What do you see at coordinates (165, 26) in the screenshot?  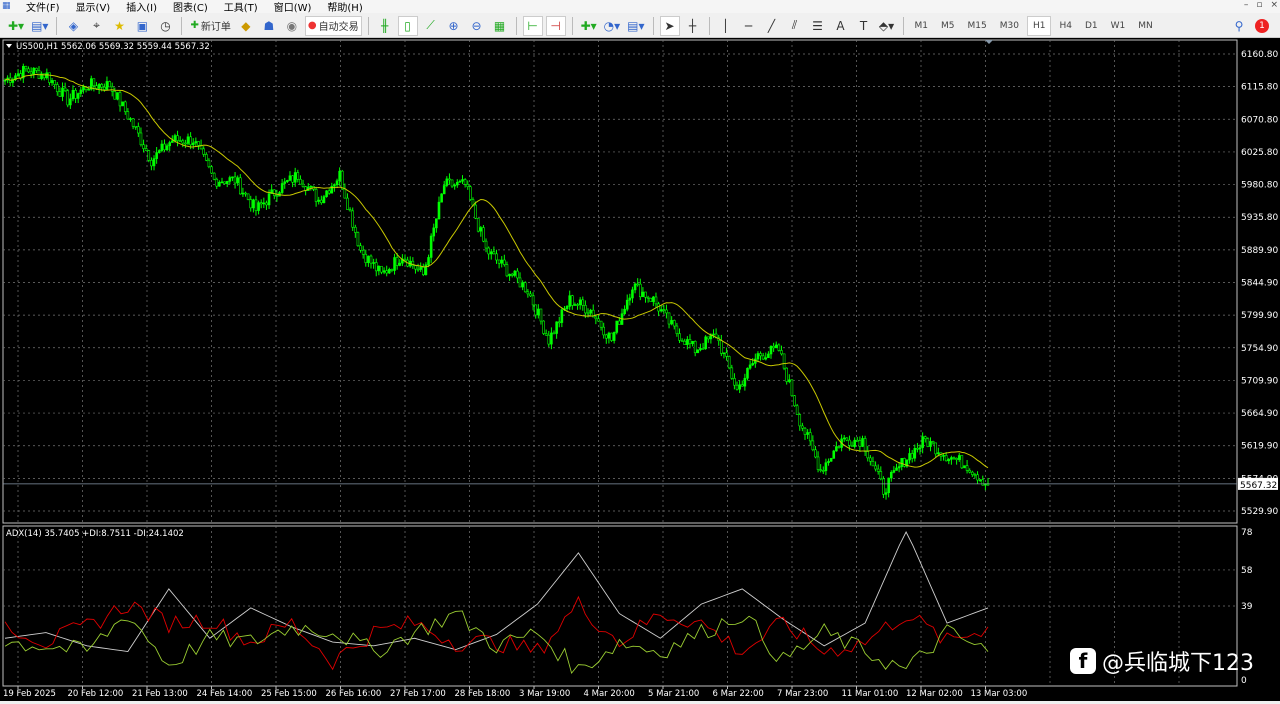 I see `strategy-tester-icon: ◷` at bounding box center [165, 26].